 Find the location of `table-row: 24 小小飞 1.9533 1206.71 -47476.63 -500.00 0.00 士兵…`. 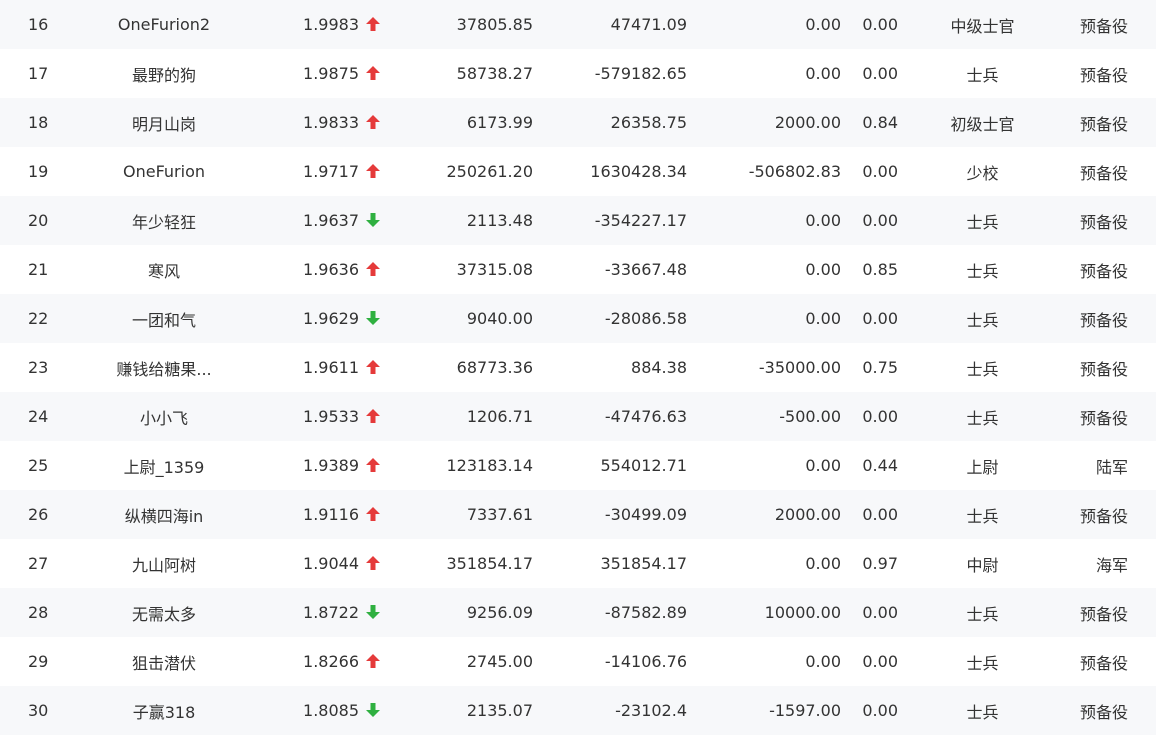

table-row: 24 小小飞 1.9533 1206.71 -47476.63 -500.00 0.00 士兵… is located at coordinates (578, 416).